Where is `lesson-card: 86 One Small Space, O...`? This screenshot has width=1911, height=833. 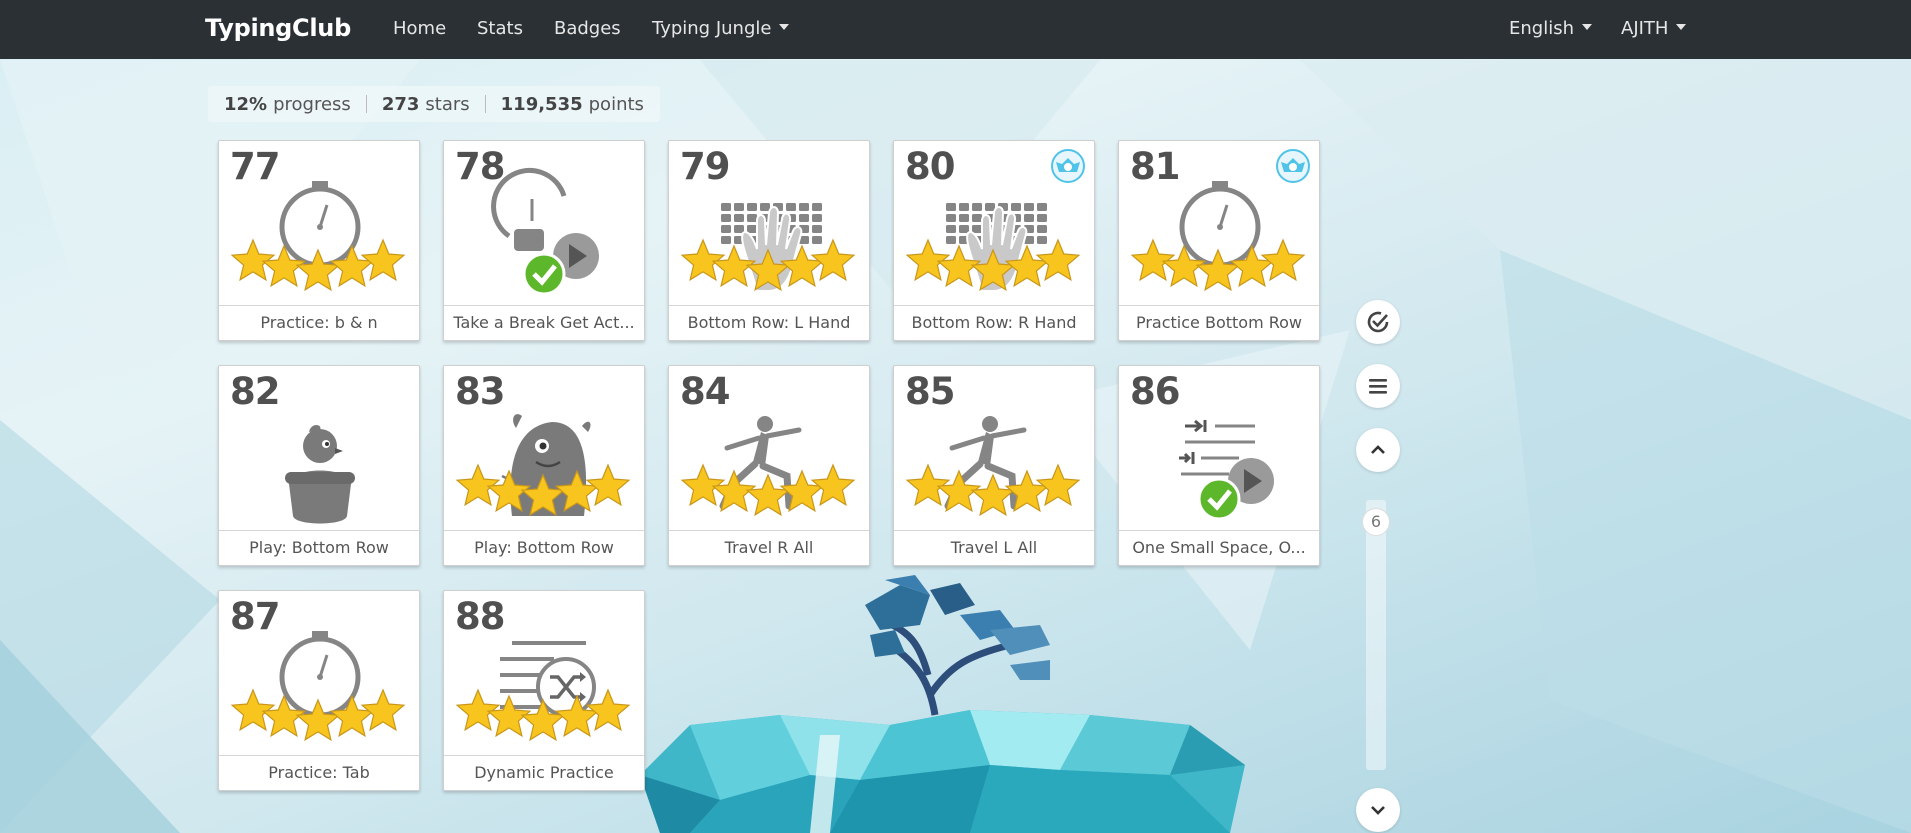 lesson-card: 86 One Small Space, O... is located at coordinates (1219, 465).